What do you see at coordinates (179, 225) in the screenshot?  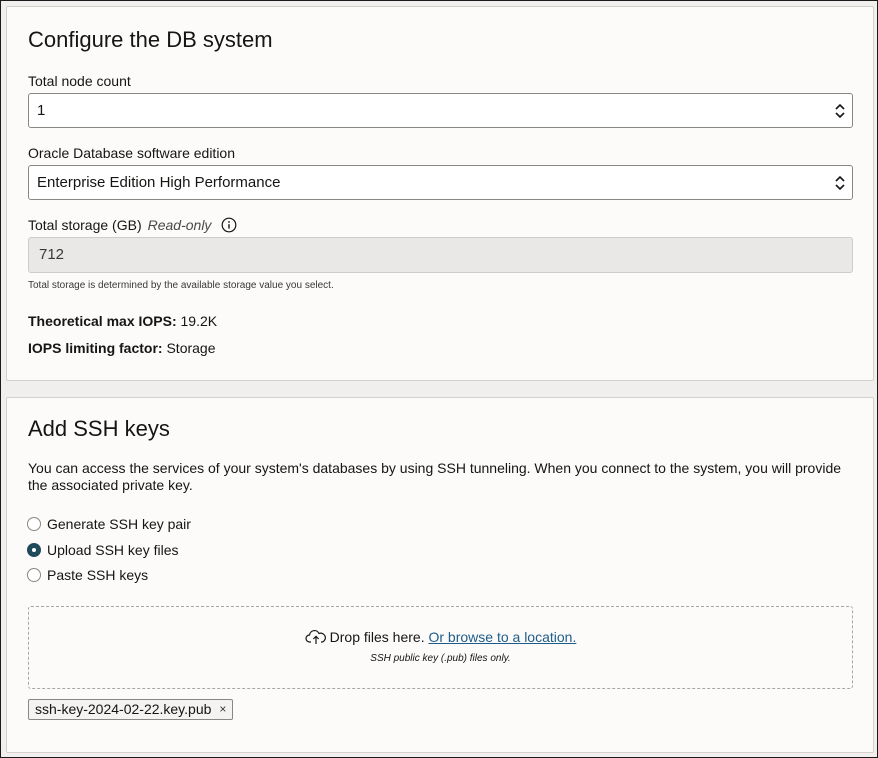 I see `readonly-tag: Read-only` at bounding box center [179, 225].